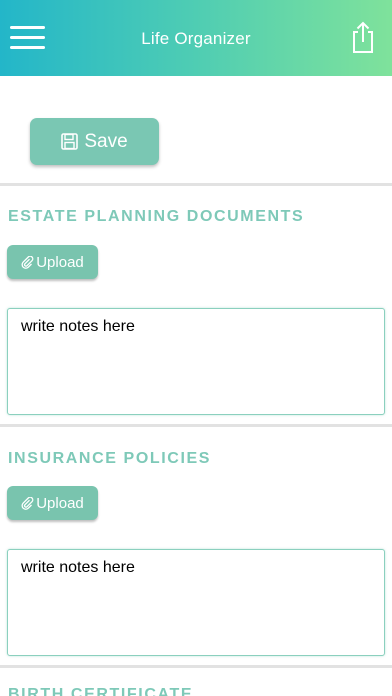 The image size is (392, 696). What do you see at coordinates (106, 141) in the screenshot?
I see `save-button-label: Save` at bounding box center [106, 141].